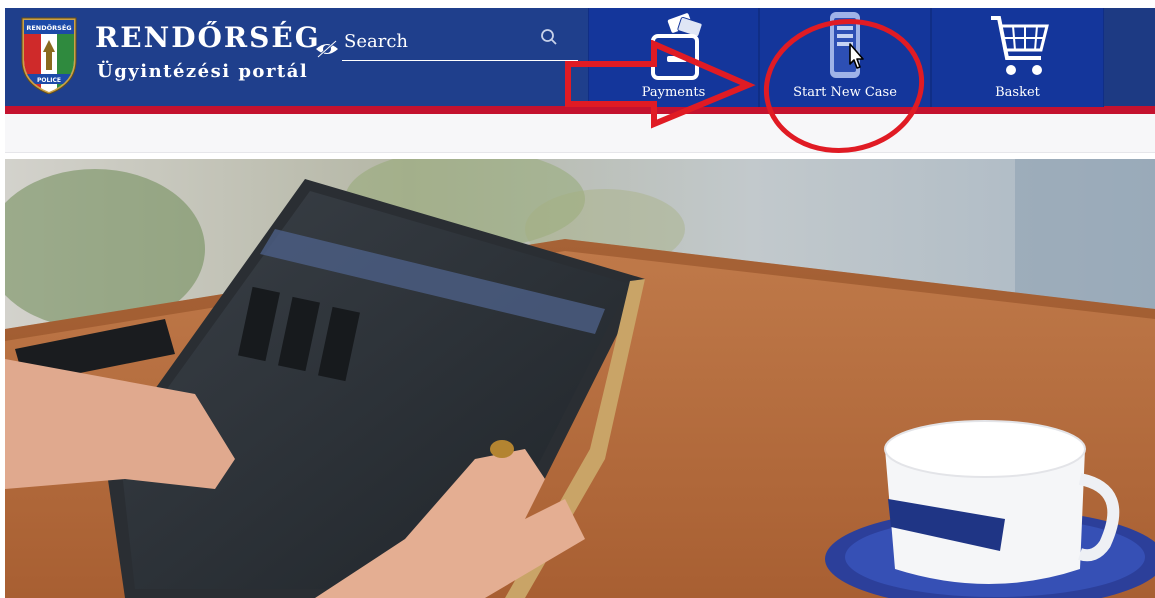  Describe the element at coordinates (203, 71) in the screenshot. I see `brand-subtitle: Ügyintézési portál` at that location.